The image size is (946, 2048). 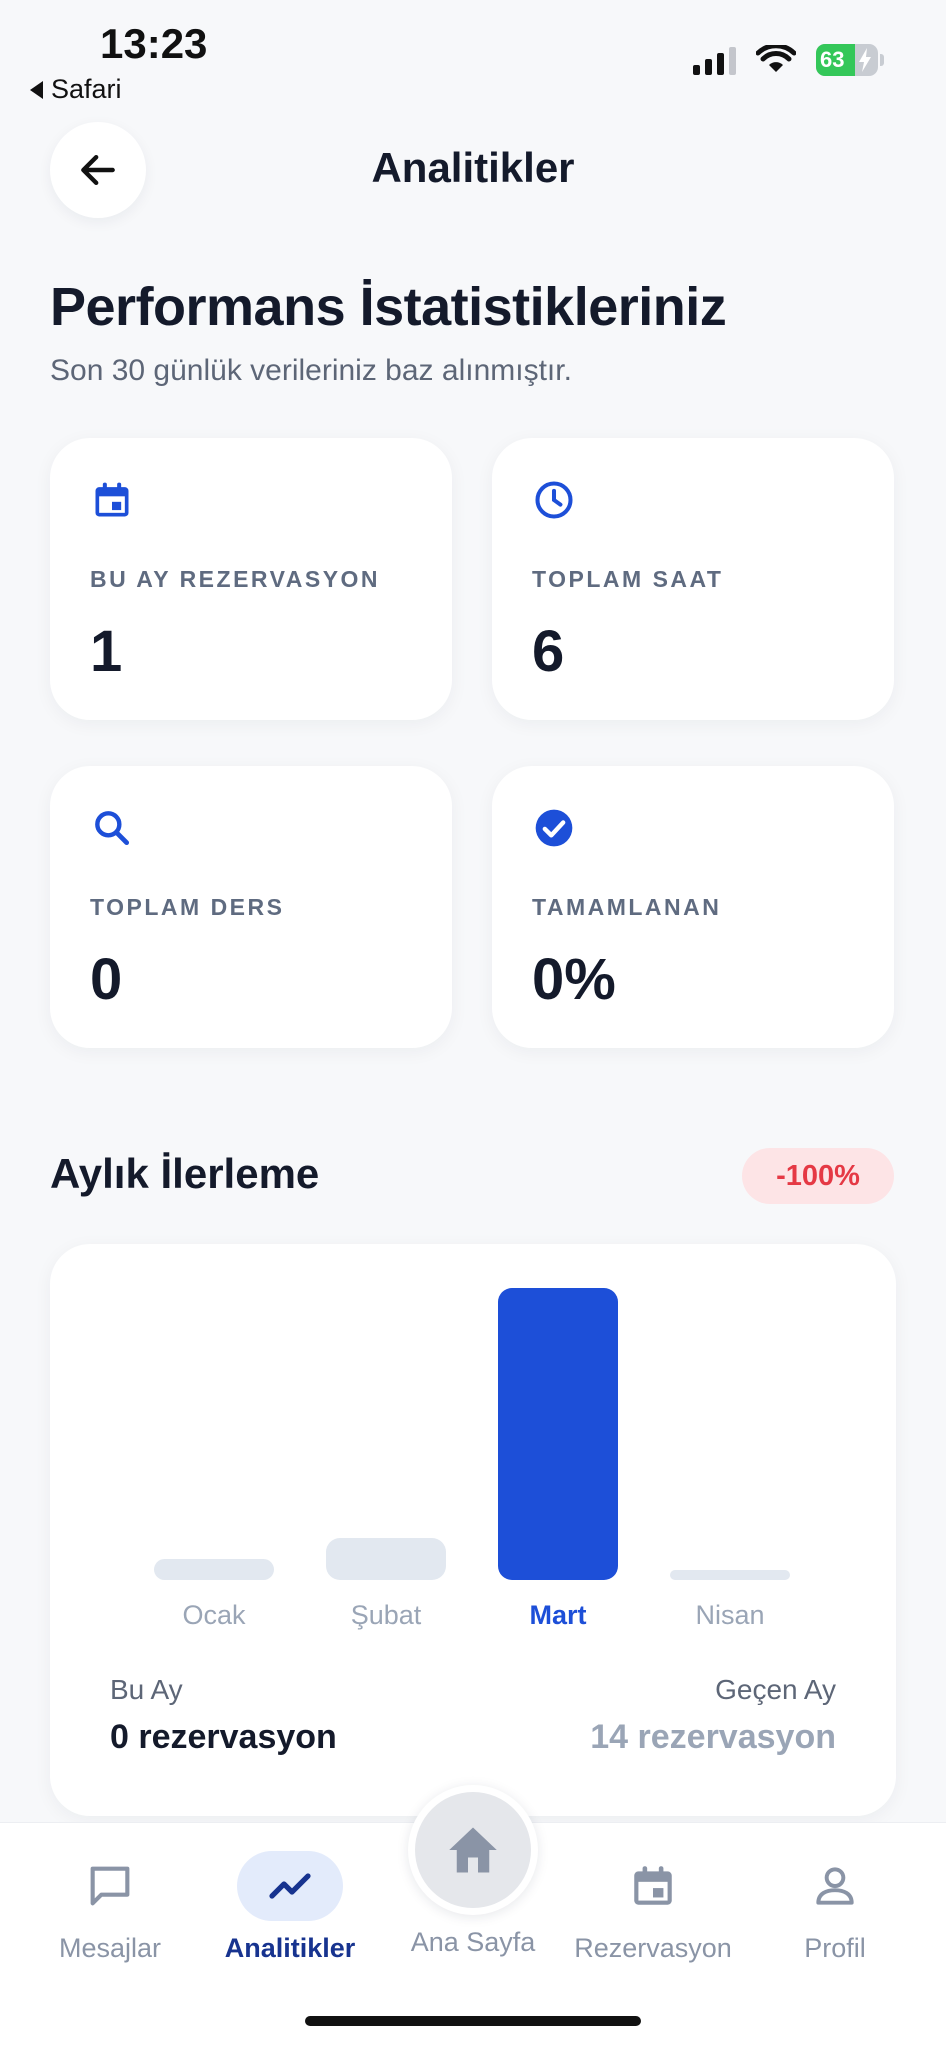 What do you see at coordinates (776, 58) in the screenshot?
I see `wifi-icon` at bounding box center [776, 58].